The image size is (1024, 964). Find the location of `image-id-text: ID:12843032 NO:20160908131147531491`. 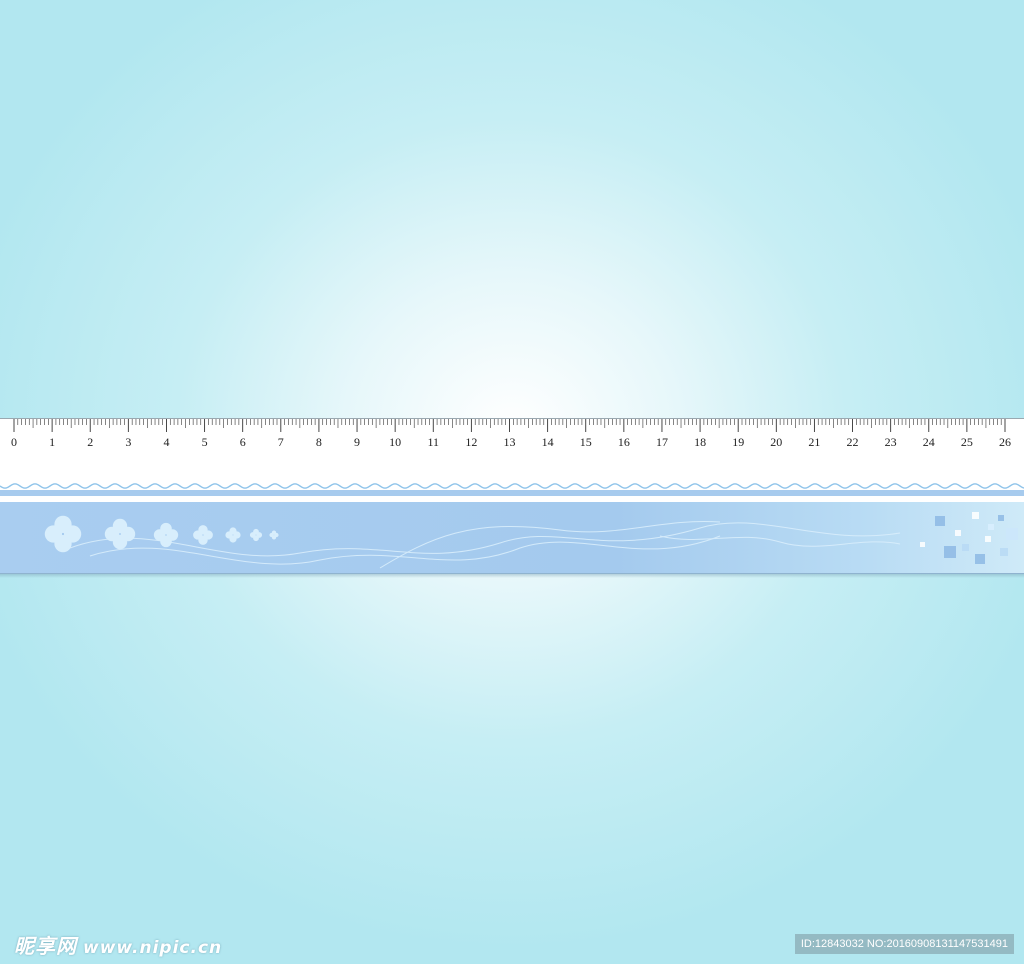

image-id-text: ID:12843032 NO:20160908131147531491 is located at coordinates (904, 944).